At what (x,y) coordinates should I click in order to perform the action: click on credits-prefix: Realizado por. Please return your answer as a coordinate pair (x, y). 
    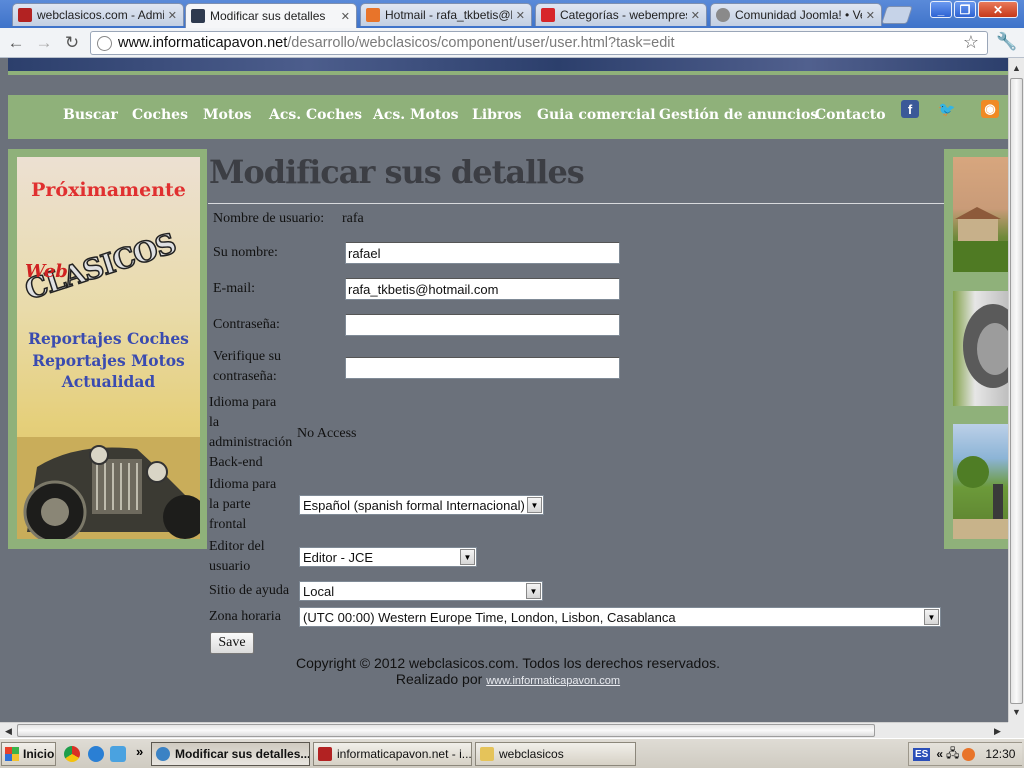
    Looking at the image, I should click on (439, 679).